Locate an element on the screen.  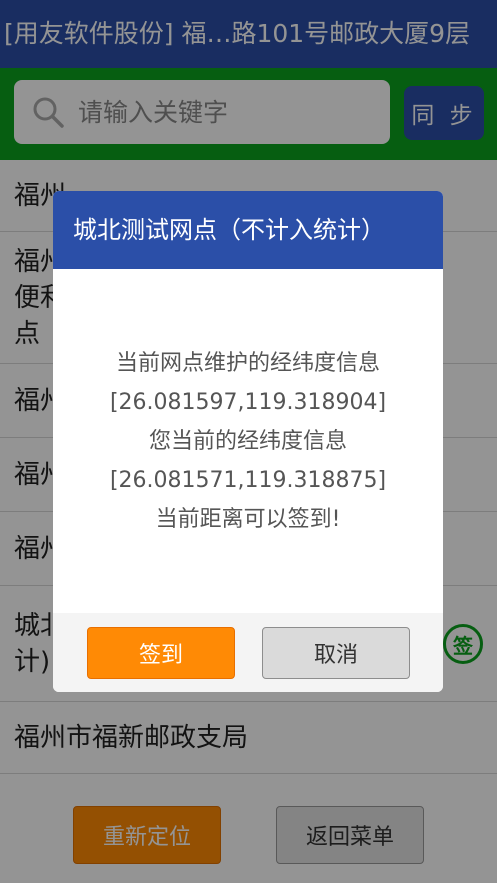
dialog-text-line: [26.081597,119.318904] is located at coordinates (248, 402).